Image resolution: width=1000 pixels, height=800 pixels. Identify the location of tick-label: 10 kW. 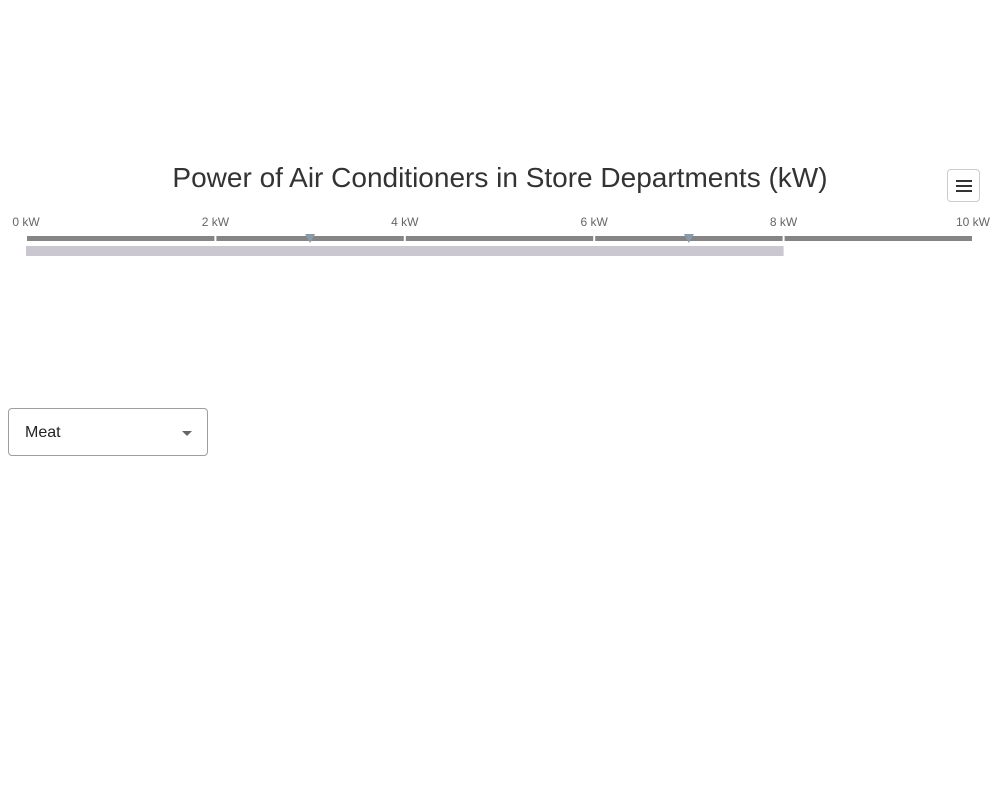
(973, 222).